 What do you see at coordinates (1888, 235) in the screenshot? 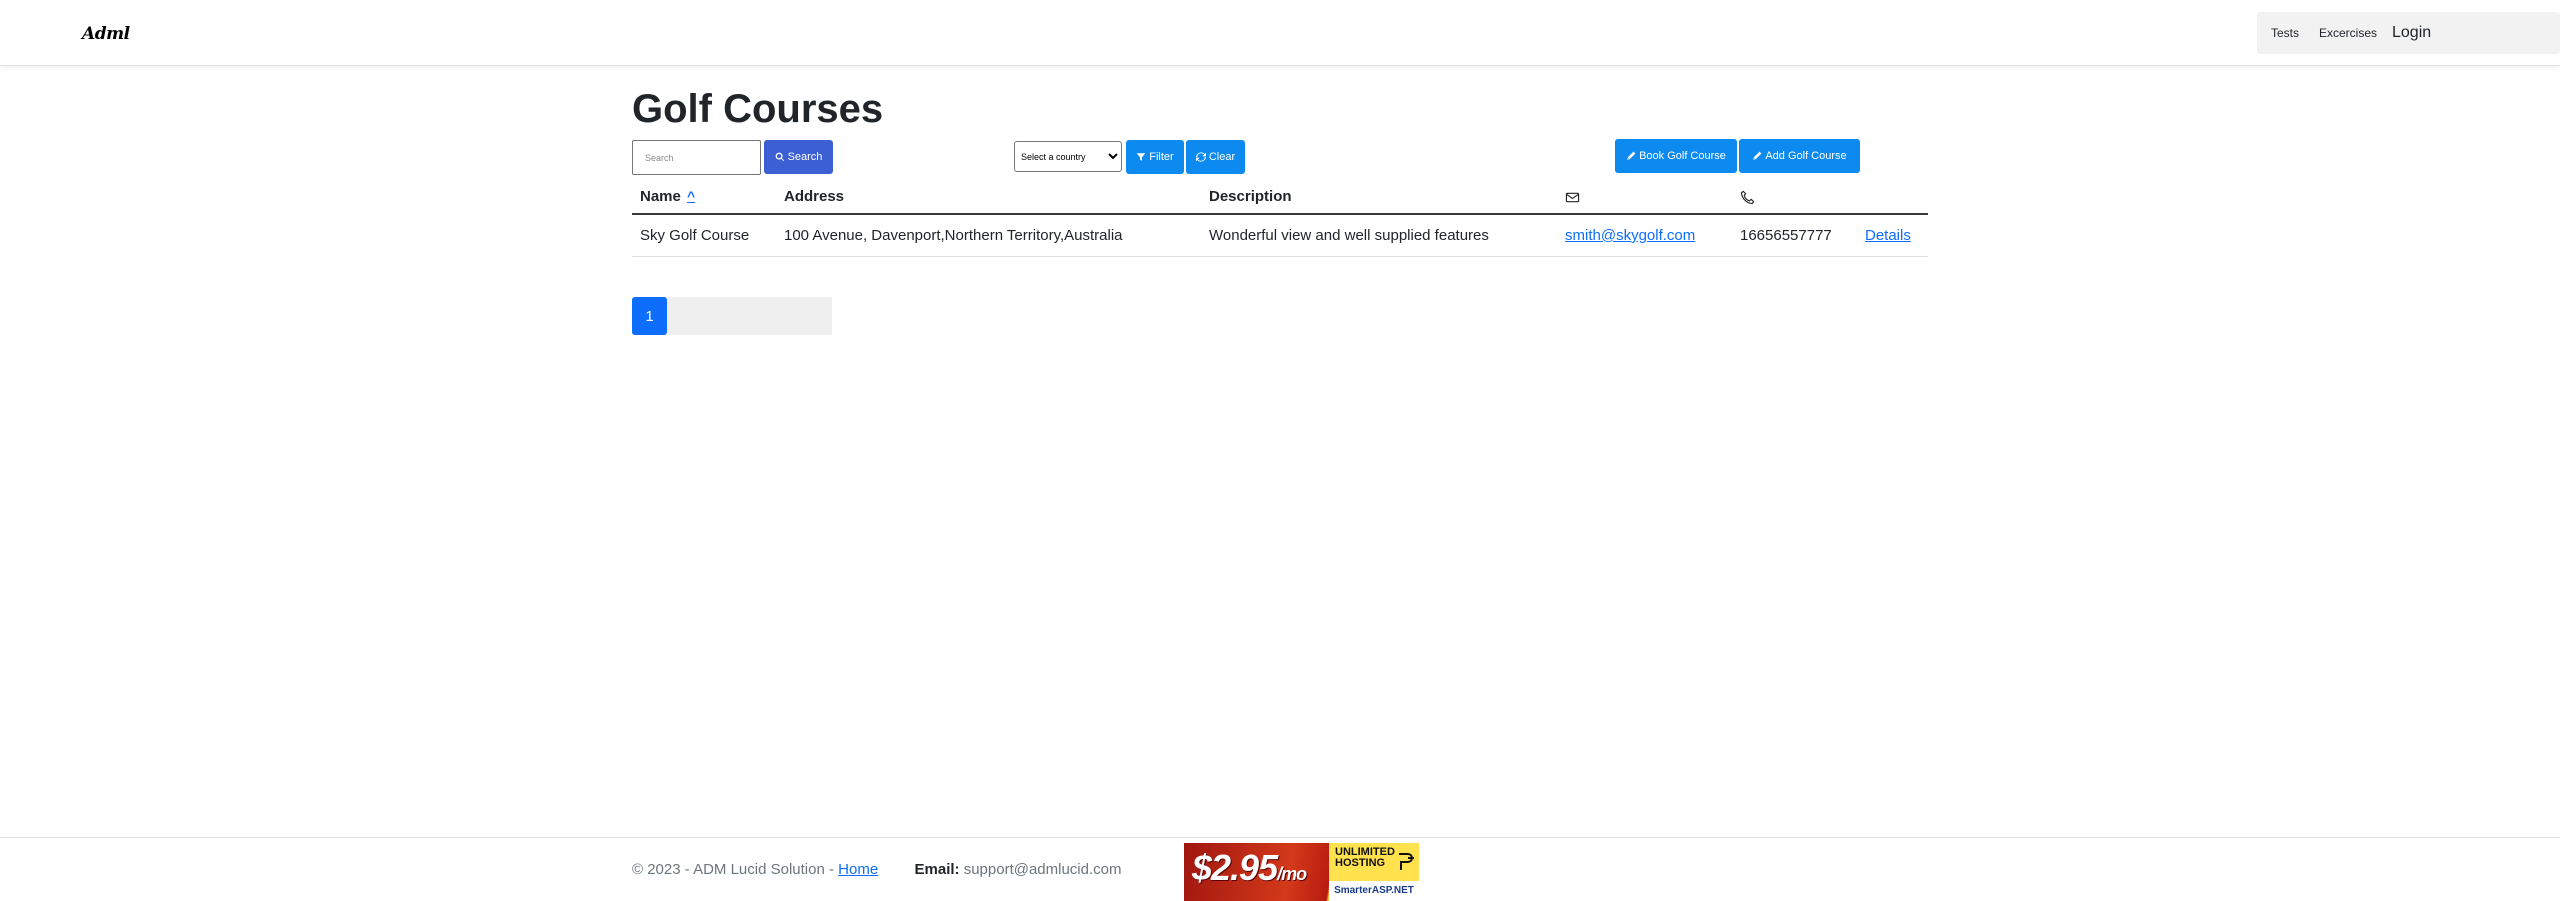
I see `details-link: Details` at bounding box center [1888, 235].